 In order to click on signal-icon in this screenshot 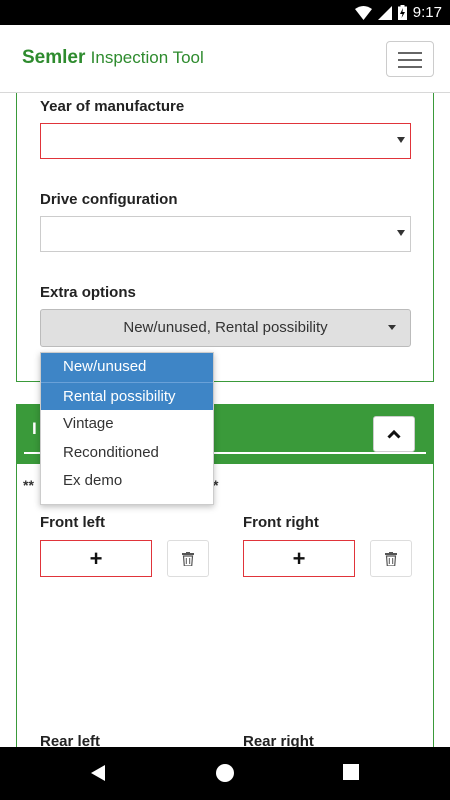, I will do `click(384, 12)`.